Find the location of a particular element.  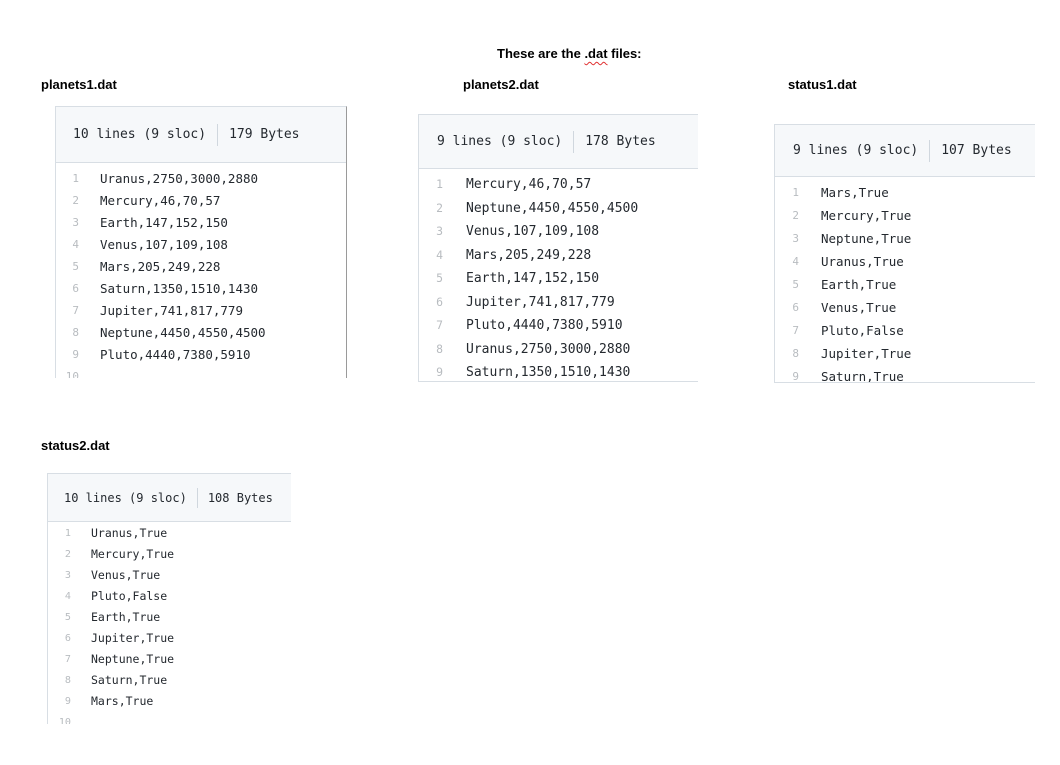

code-line: 1 Uranus,2750,3000,2880 is located at coordinates (201, 179).